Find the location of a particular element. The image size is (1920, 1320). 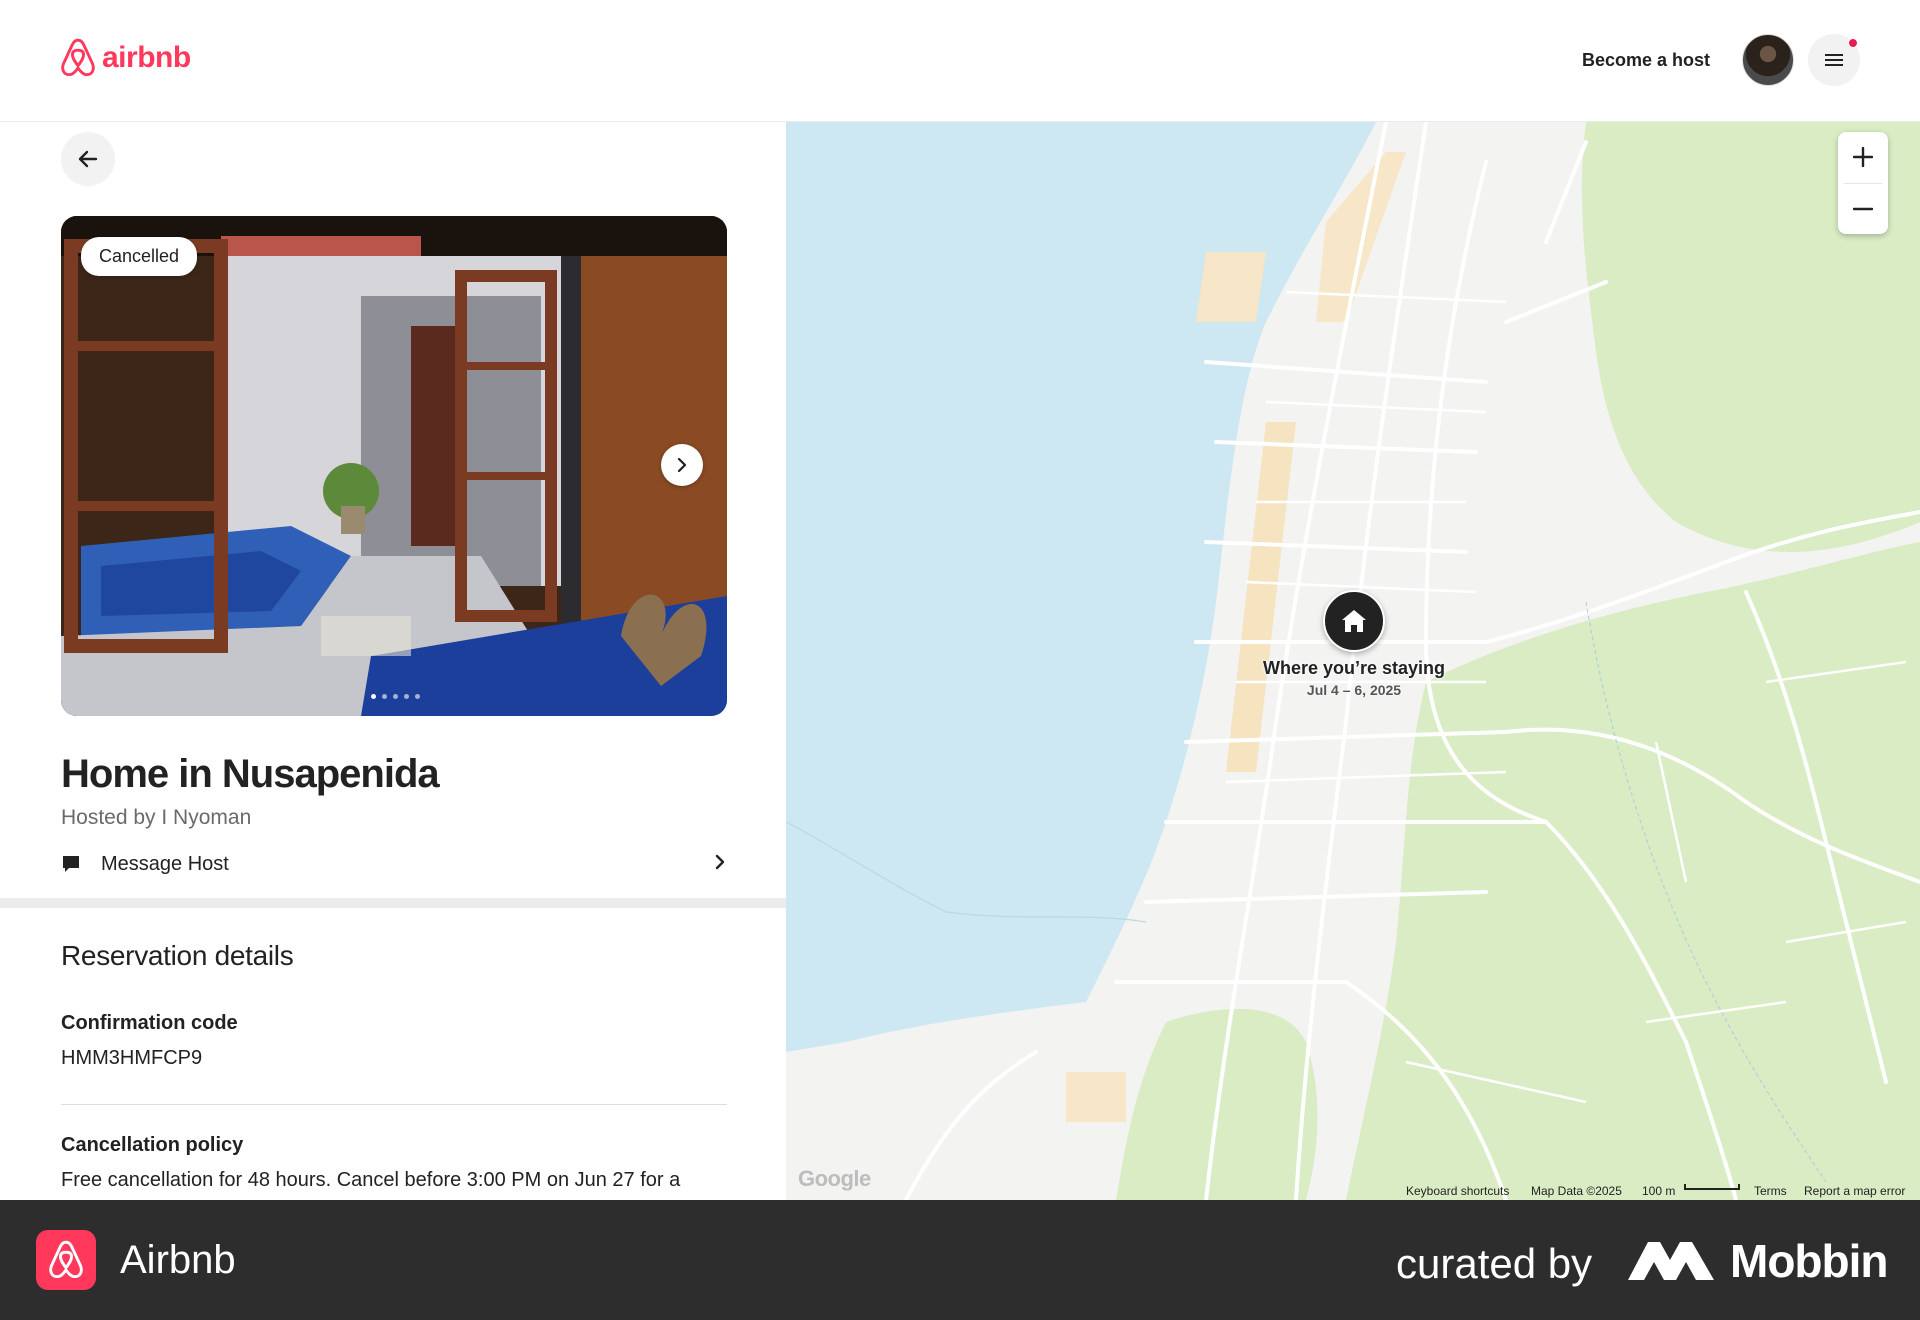

listing-photo-image is located at coordinates (394, 466).